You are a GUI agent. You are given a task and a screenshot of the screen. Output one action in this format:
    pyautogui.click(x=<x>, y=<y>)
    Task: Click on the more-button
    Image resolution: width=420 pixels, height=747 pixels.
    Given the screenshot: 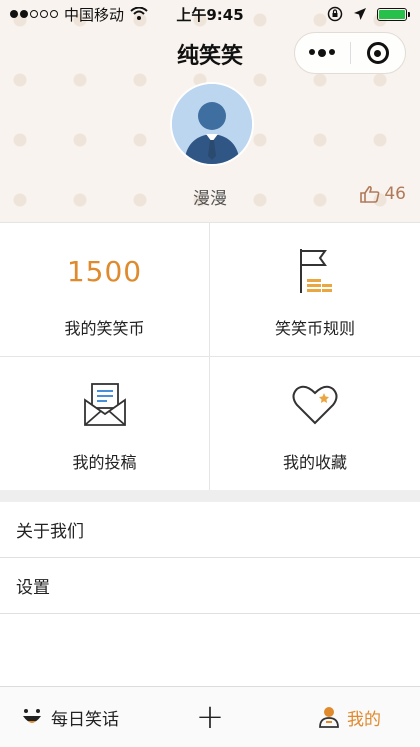 What is the action you would take?
    pyautogui.click(x=322, y=53)
    